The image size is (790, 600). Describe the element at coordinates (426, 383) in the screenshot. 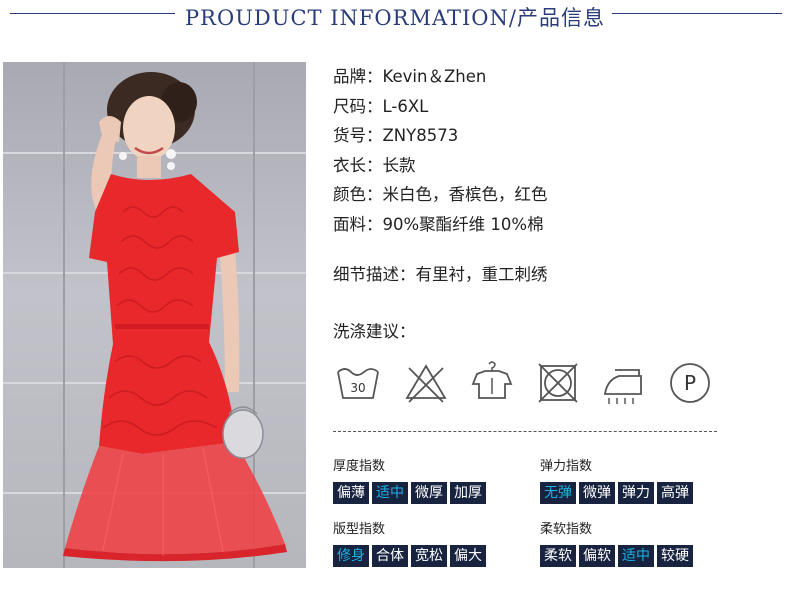

I see `no-bleach-icon` at that location.